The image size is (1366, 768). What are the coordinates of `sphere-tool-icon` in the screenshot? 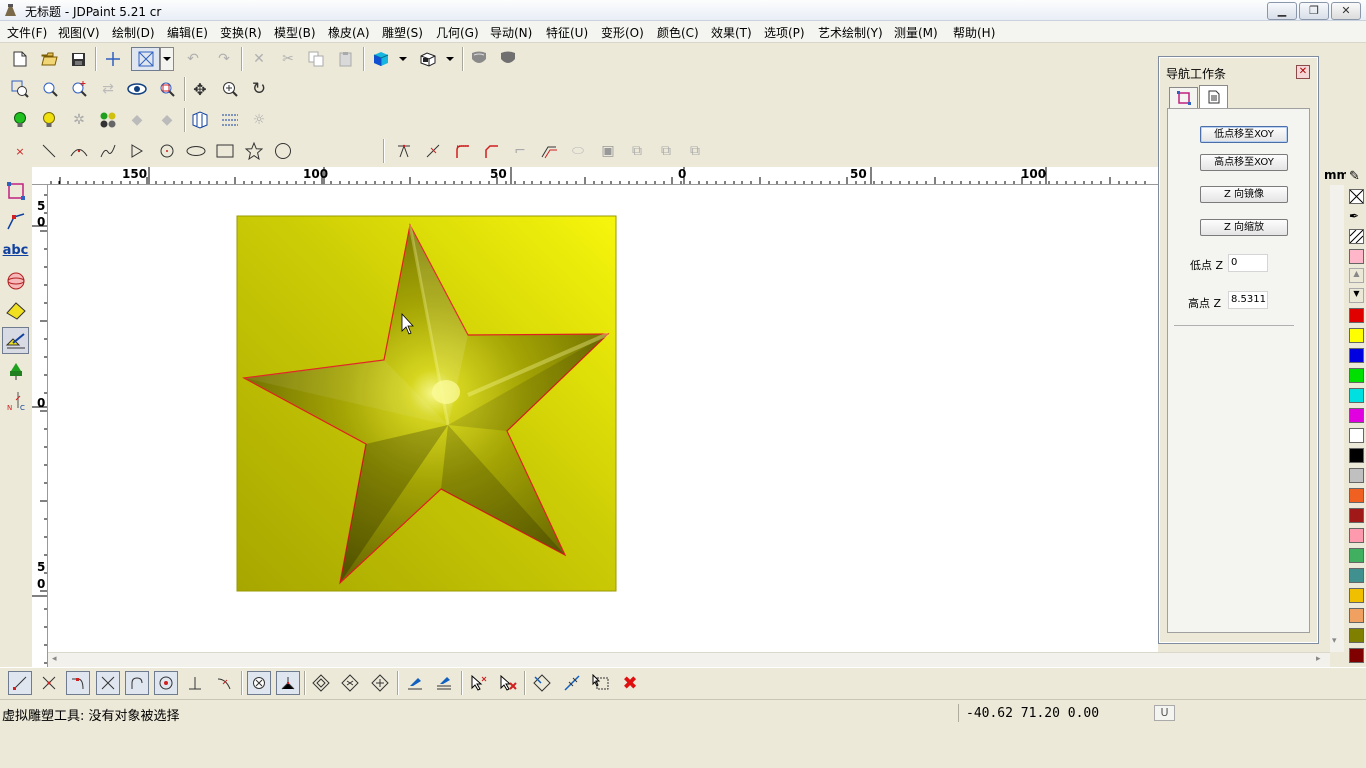 It's located at (15, 280).